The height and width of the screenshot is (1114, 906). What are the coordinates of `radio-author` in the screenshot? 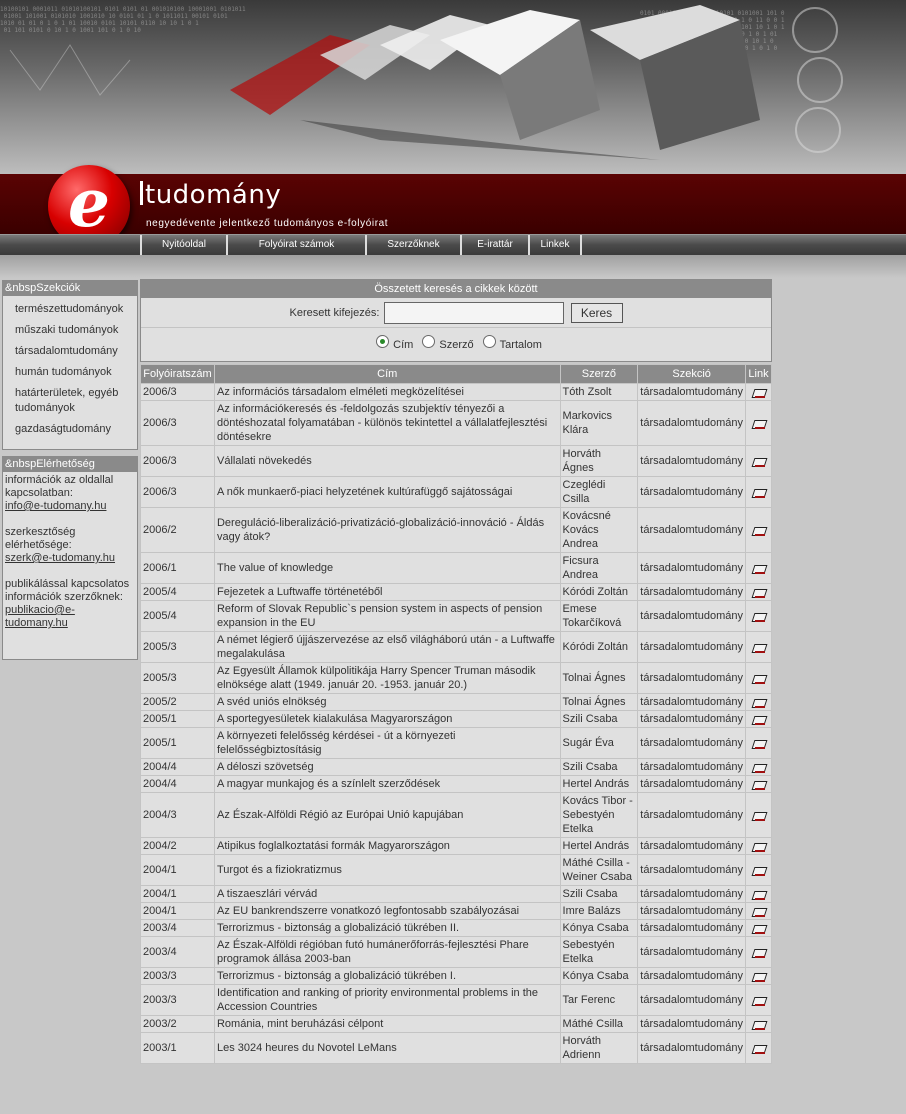 It's located at (429, 341).